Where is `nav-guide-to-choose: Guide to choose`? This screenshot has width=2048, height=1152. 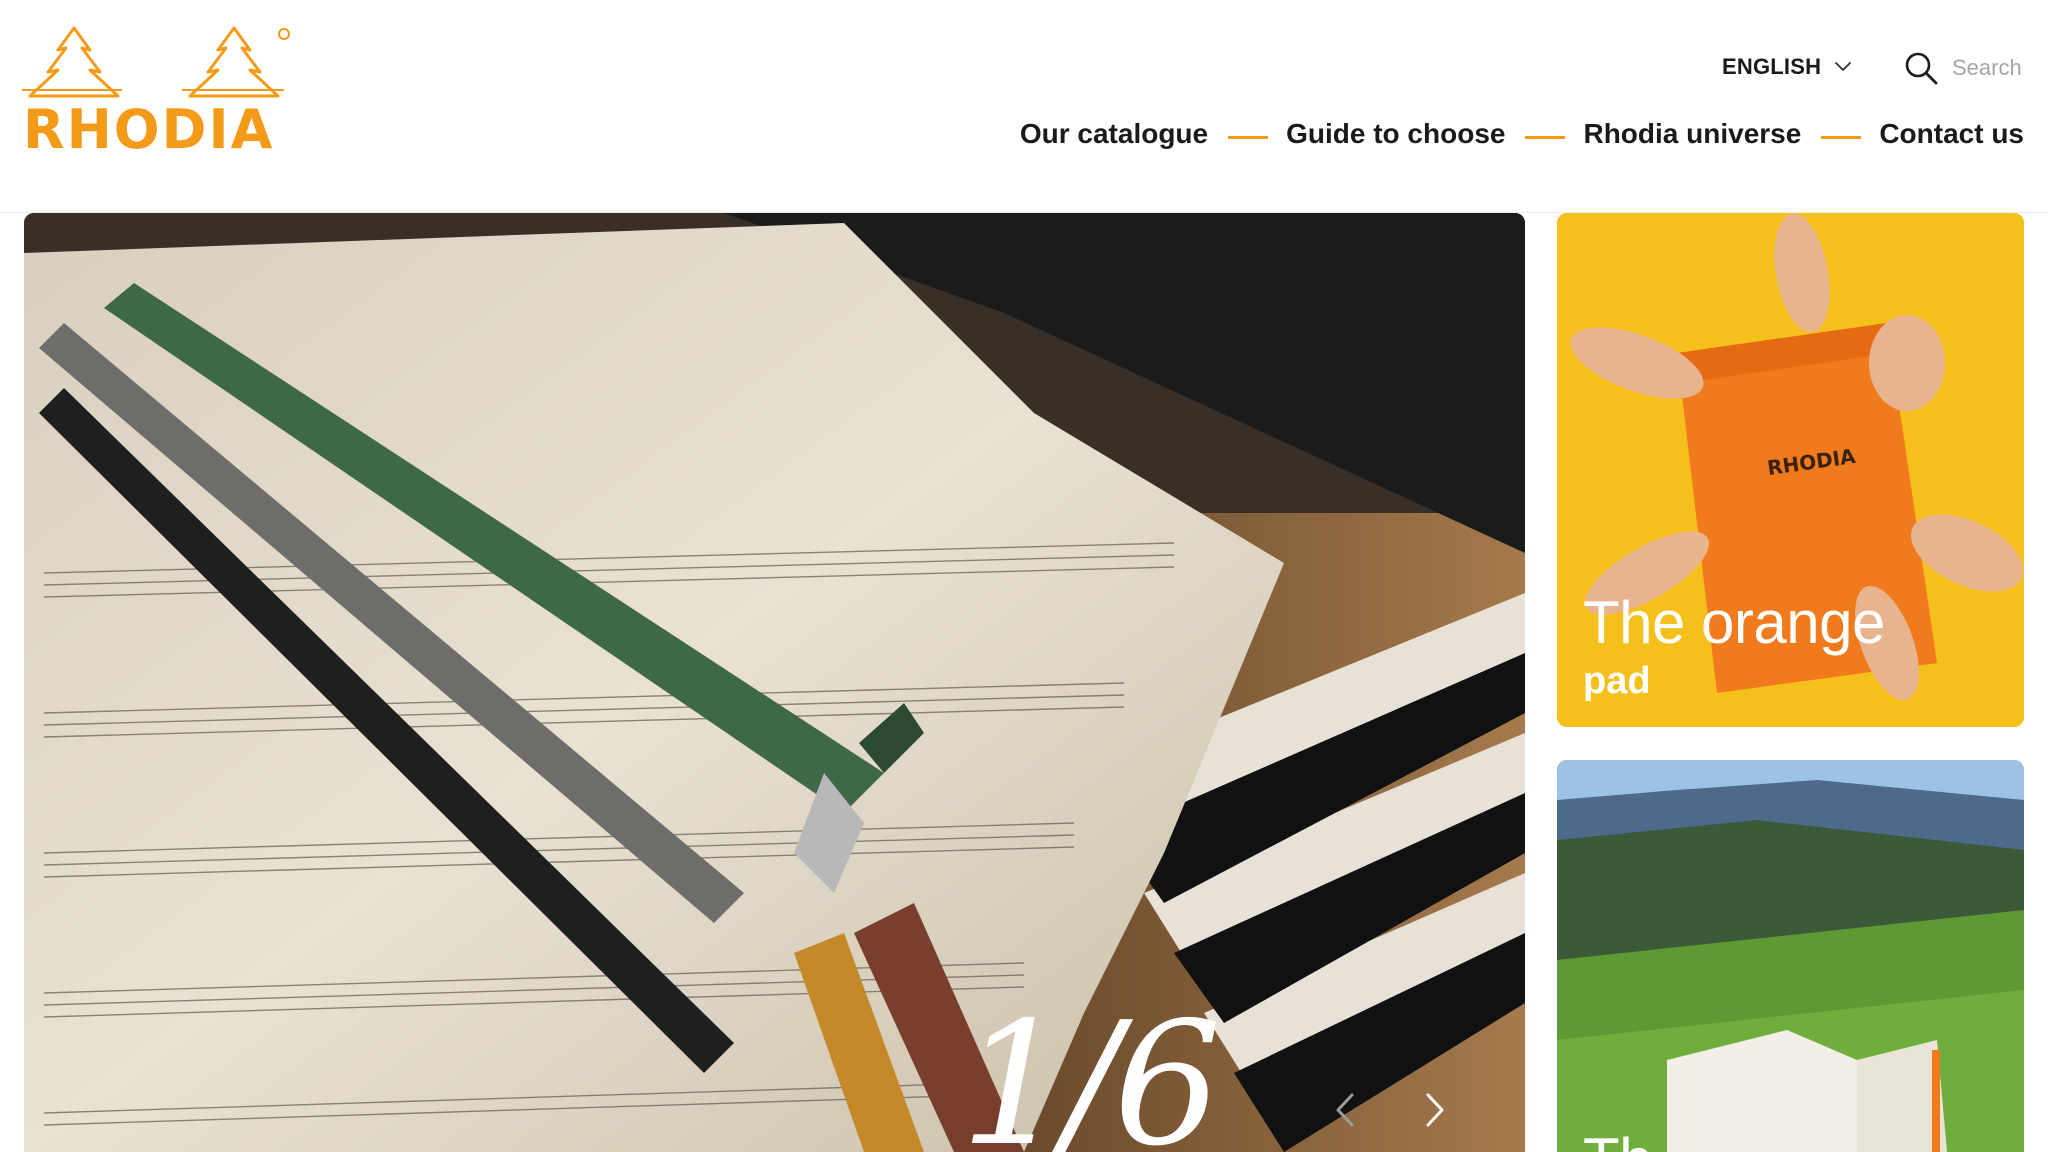
nav-guide-to-choose: Guide to choose is located at coordinates (1395, 134).